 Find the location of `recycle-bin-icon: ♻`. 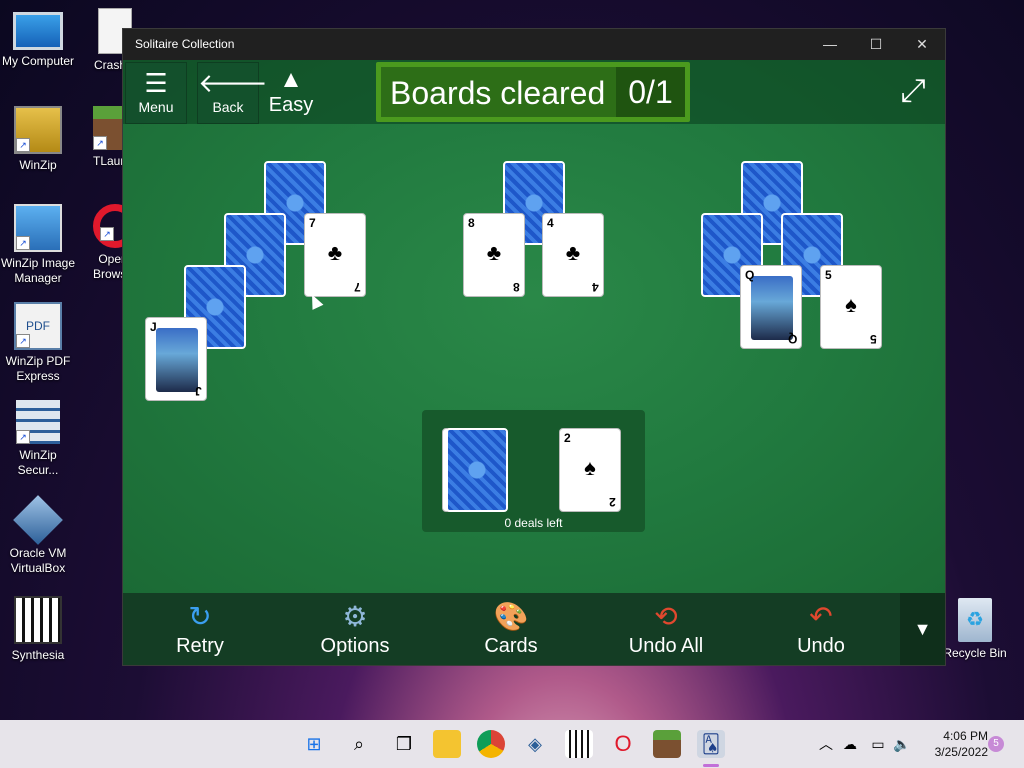

recycle-bin-icon: ♻ is located at coordinates (975, 620).